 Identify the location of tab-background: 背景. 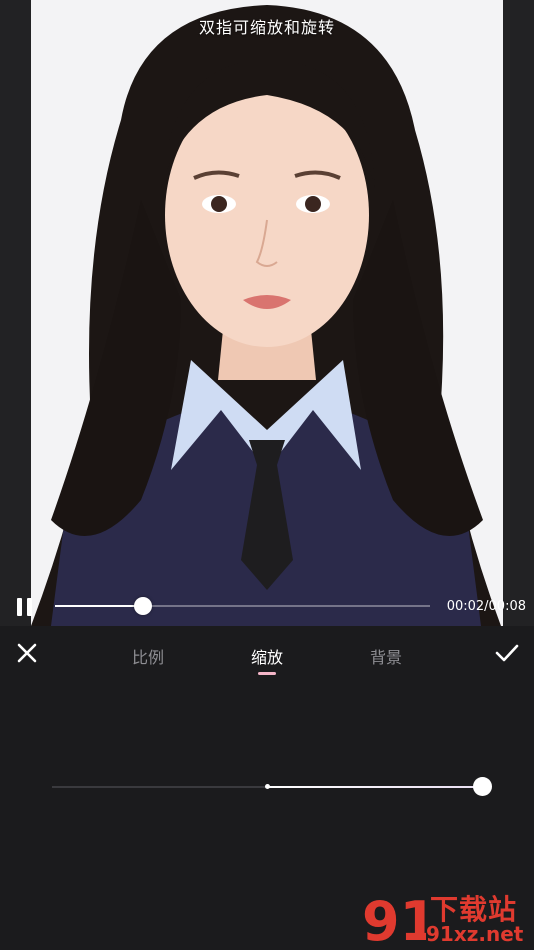
(386, 656).